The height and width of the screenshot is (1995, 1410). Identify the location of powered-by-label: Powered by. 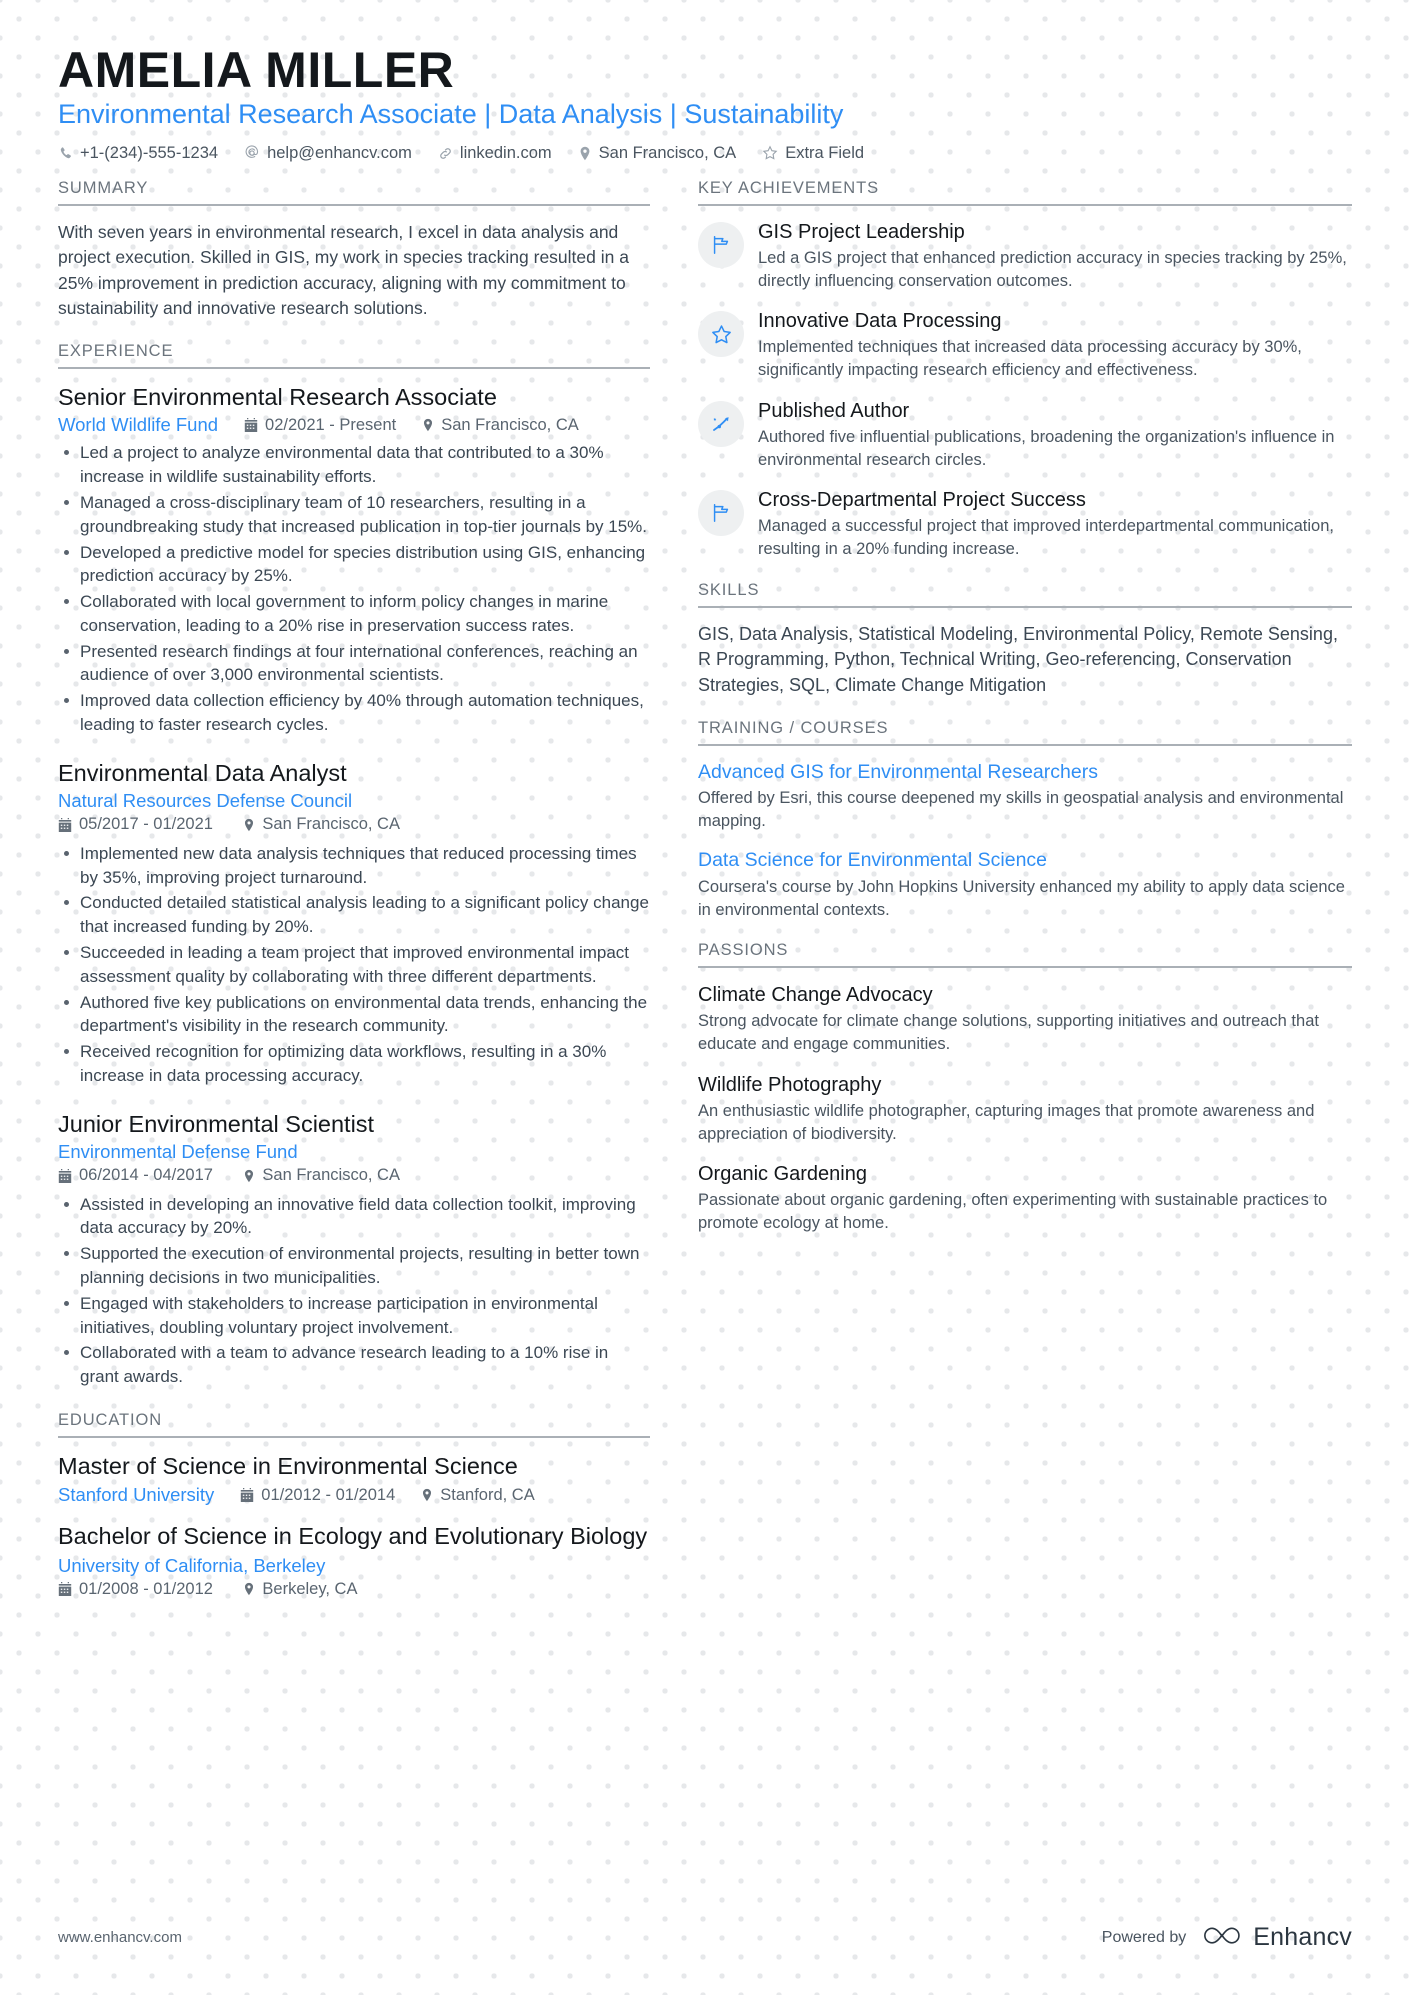
(1144, 1937).